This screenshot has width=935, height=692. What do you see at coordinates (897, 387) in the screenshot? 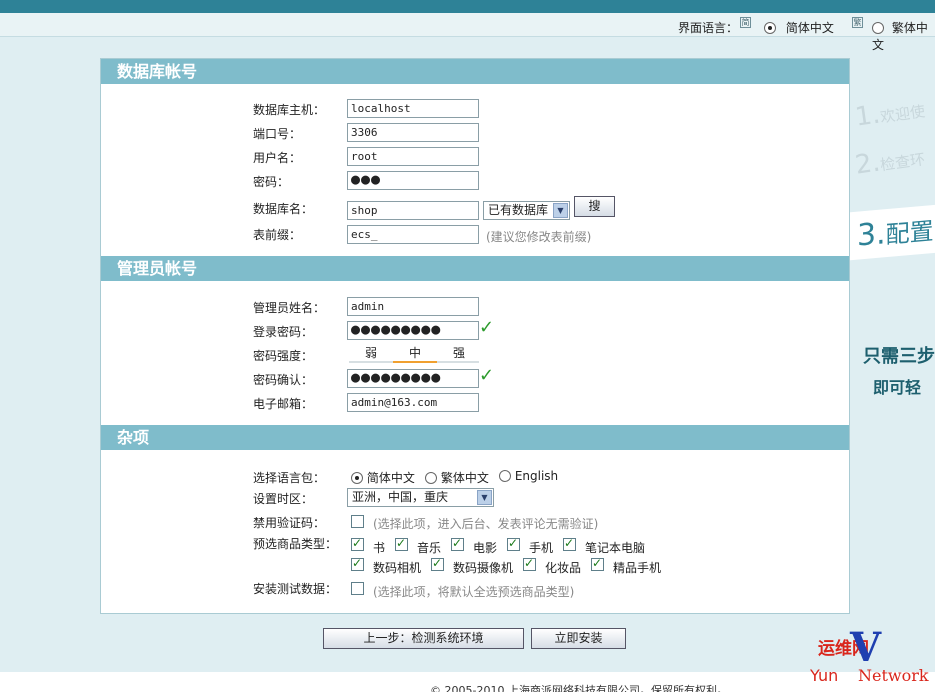
I see `promo-line-2: 即可轻` at bounding box center [897, 387].